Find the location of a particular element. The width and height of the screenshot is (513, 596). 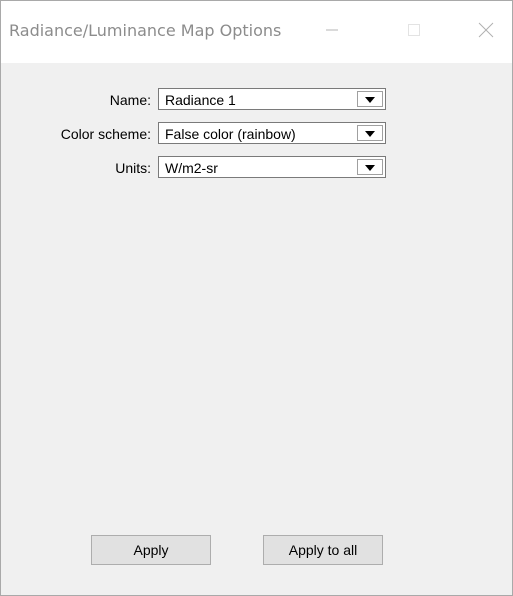

name-dropdown-button is located at coordinates (370, 99).